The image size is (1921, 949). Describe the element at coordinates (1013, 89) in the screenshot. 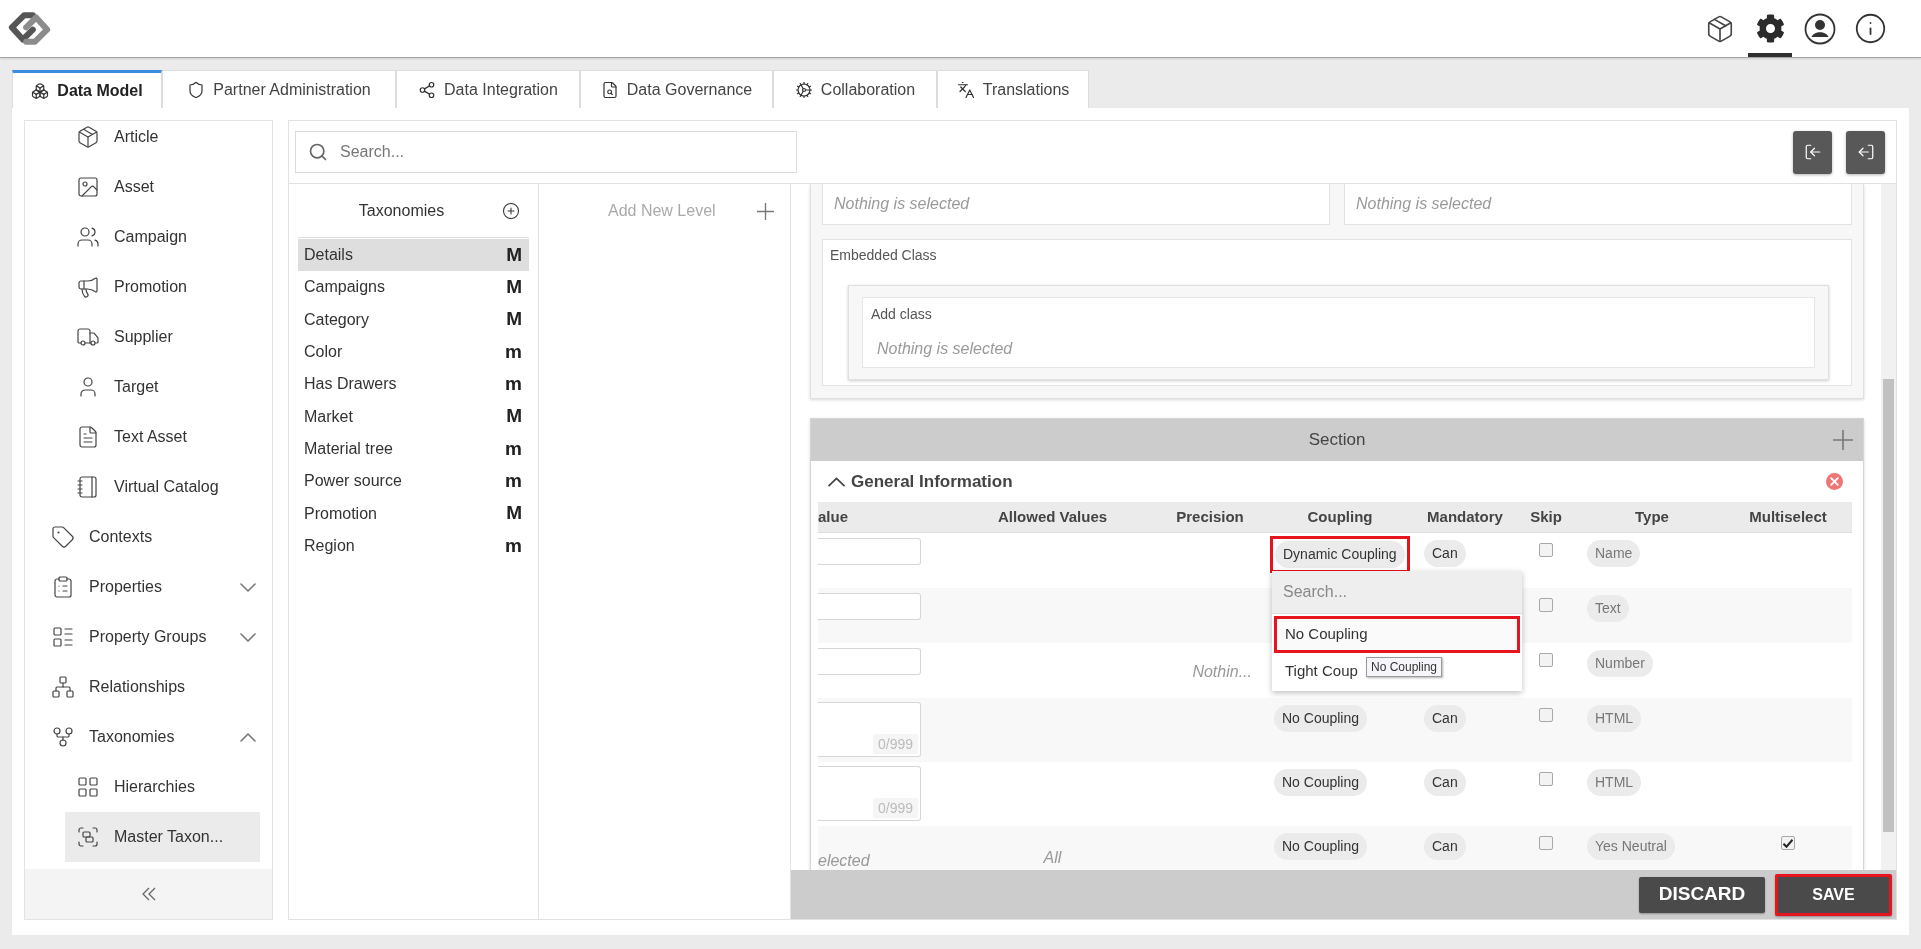

I see `tab: Translations` at that location.